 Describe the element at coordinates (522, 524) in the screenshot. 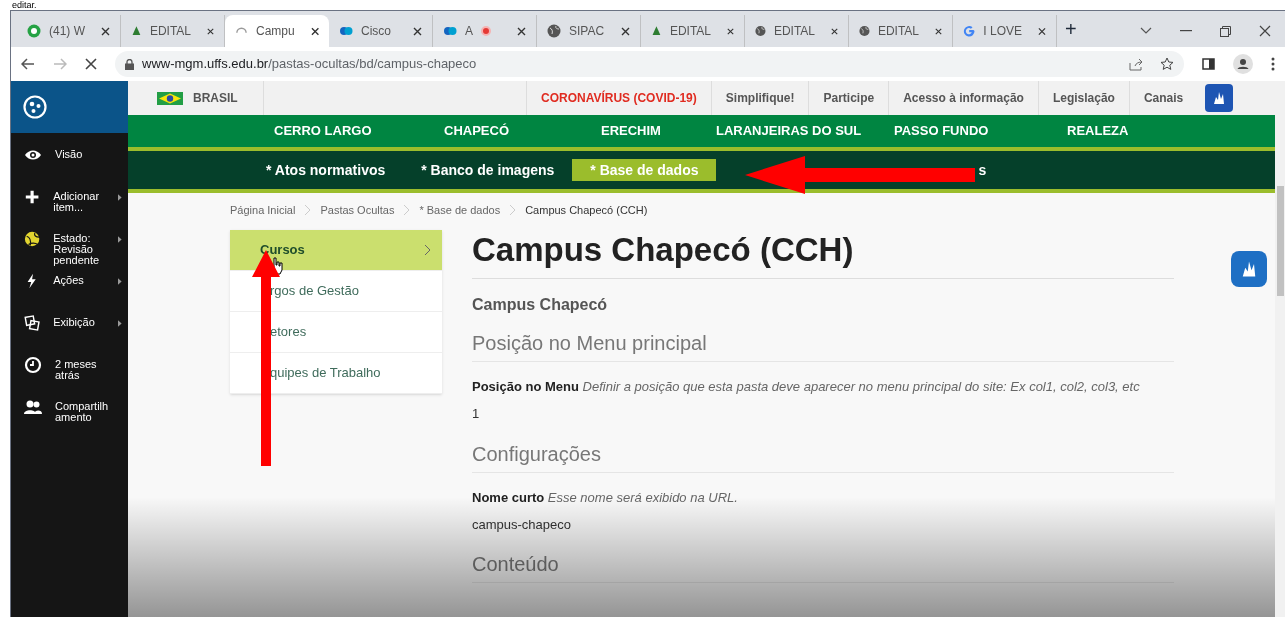

I see `field-value: campus-chapeco` at that location.